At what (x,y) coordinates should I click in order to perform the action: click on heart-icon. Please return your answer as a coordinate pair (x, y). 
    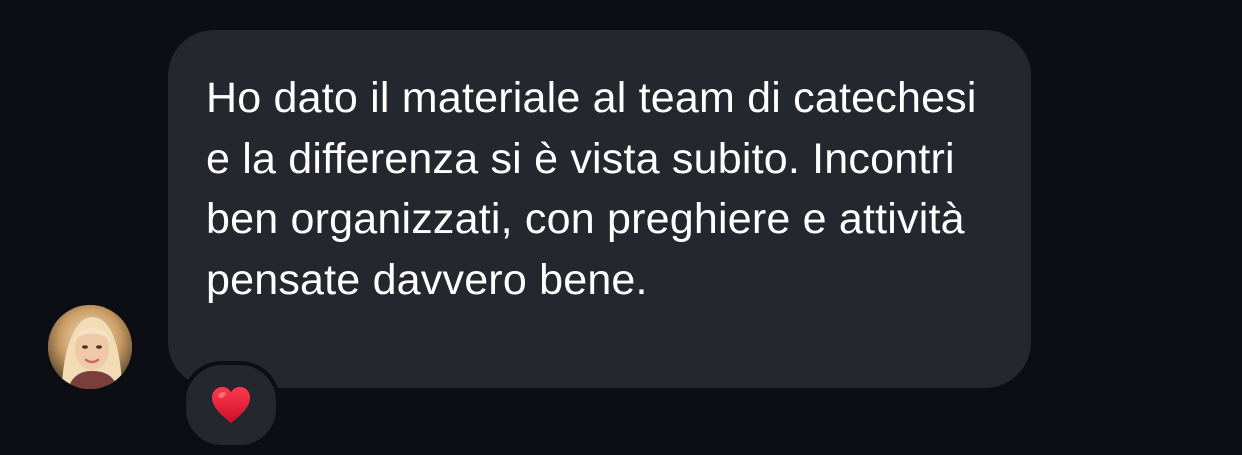
    Looking at the image, I should click on (231, 405).